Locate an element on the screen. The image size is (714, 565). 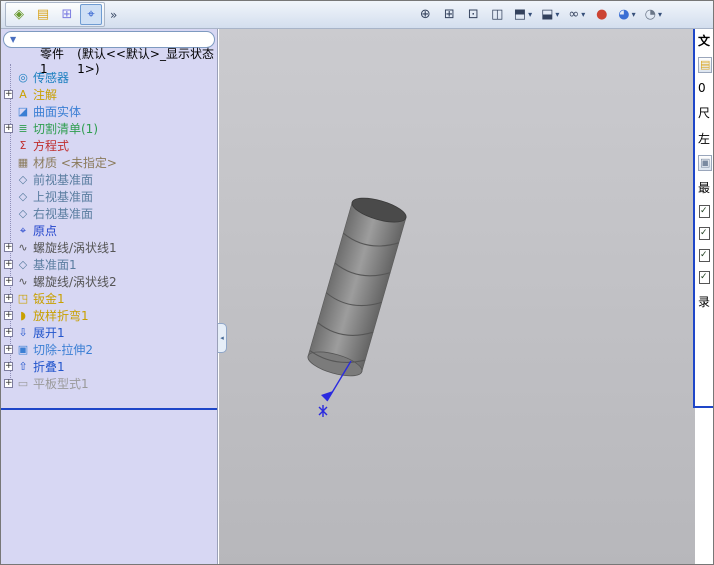
equations-icon: Σ is located at coordinates (23, 145).